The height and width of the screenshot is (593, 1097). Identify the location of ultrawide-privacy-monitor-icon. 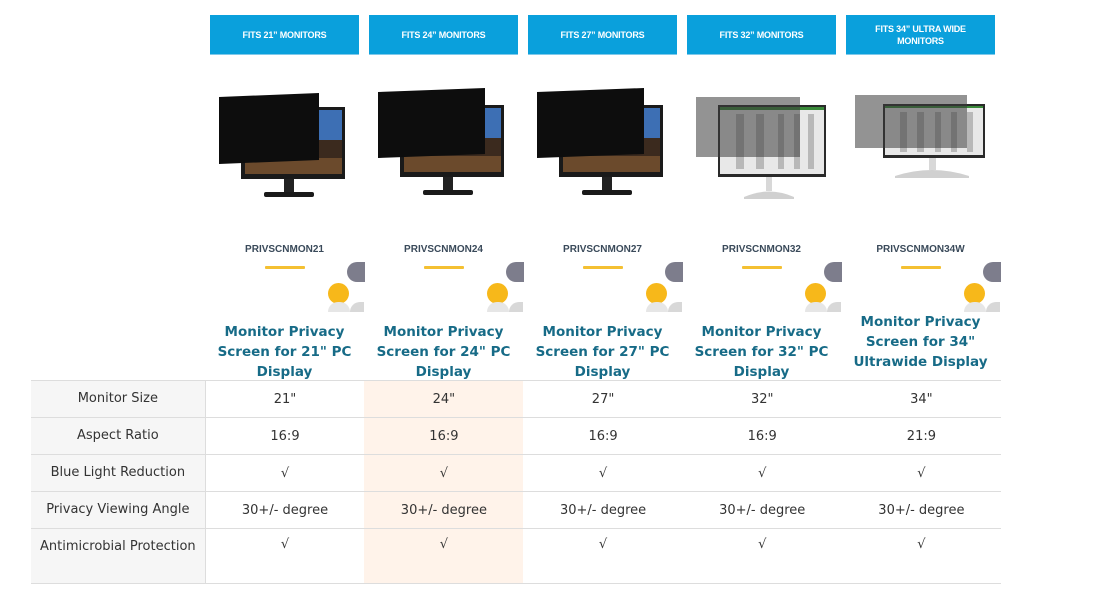
(920, 142).